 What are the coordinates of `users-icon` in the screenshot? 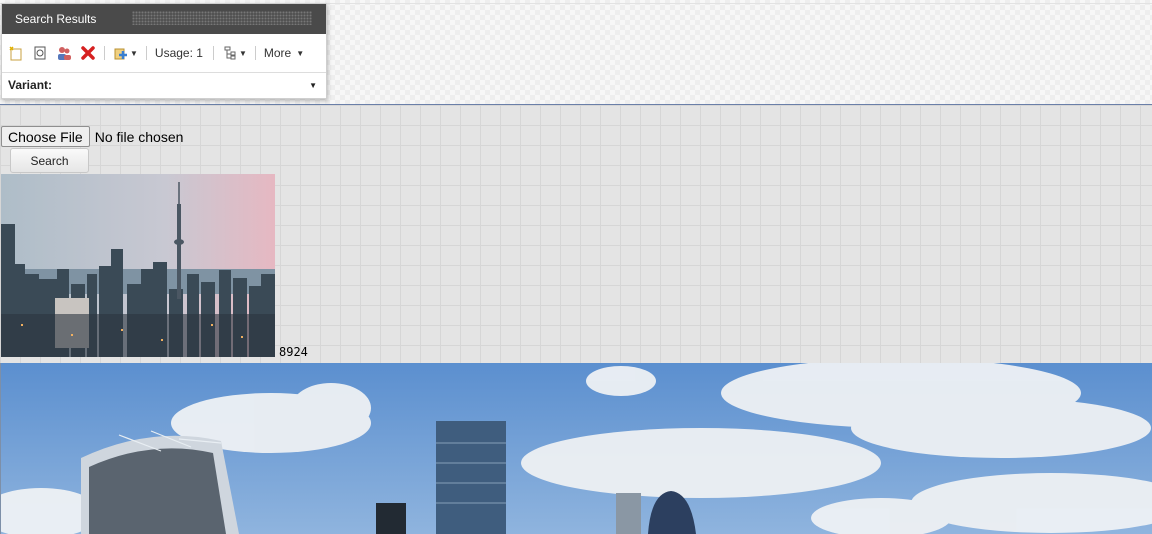 It's located at (64, 53).